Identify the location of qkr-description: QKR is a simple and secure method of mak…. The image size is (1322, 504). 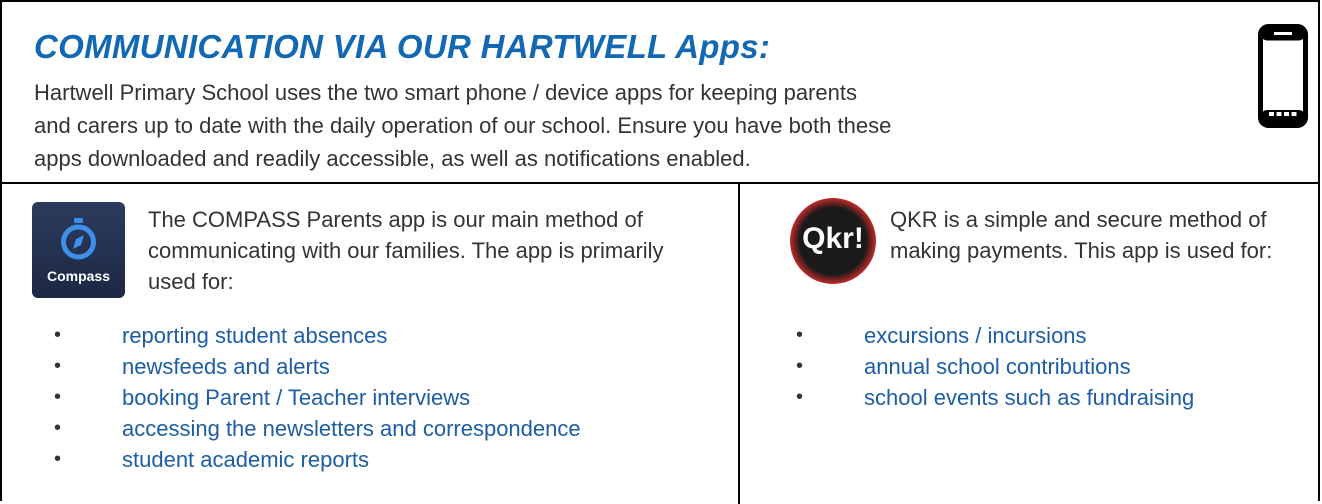
(1081, 235).